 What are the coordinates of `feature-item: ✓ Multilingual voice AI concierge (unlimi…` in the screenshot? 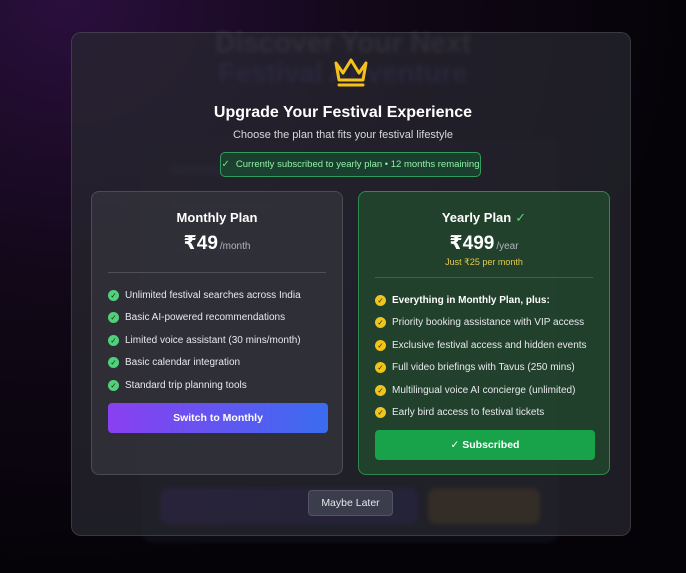 It's located at (481, 390).